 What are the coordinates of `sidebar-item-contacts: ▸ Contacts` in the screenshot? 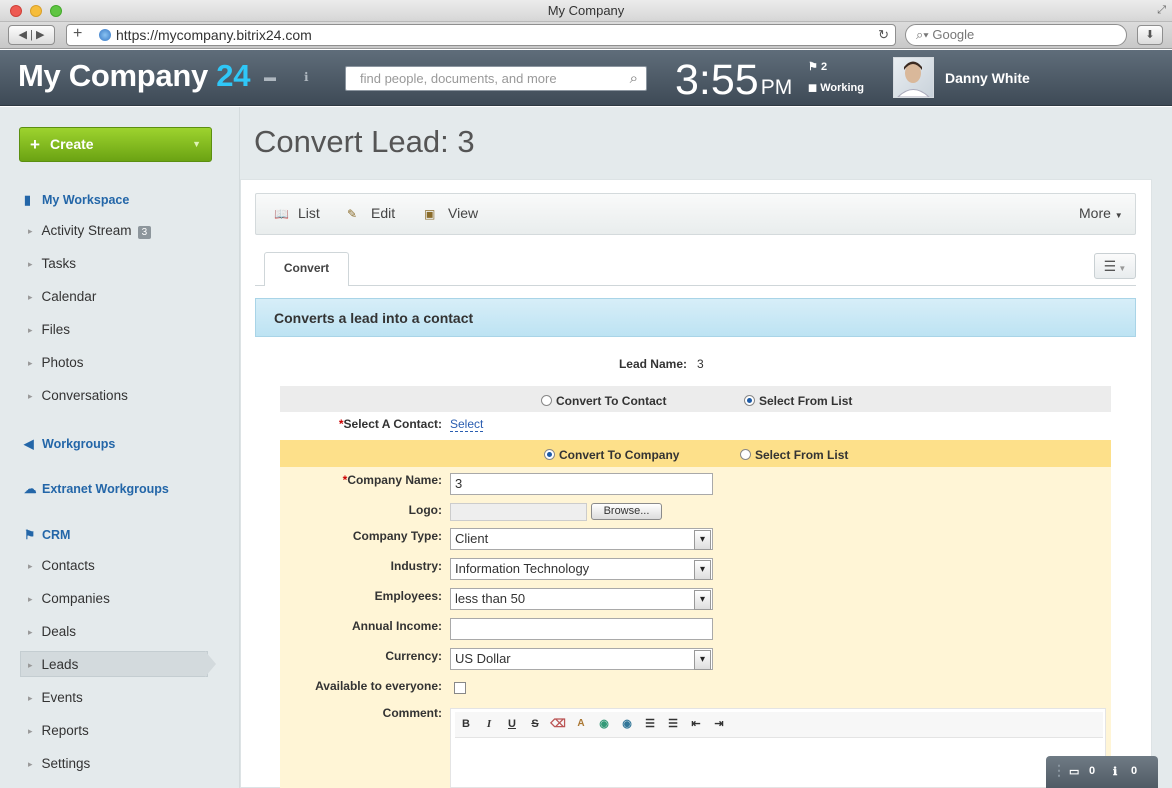 It's located at (61, 565).